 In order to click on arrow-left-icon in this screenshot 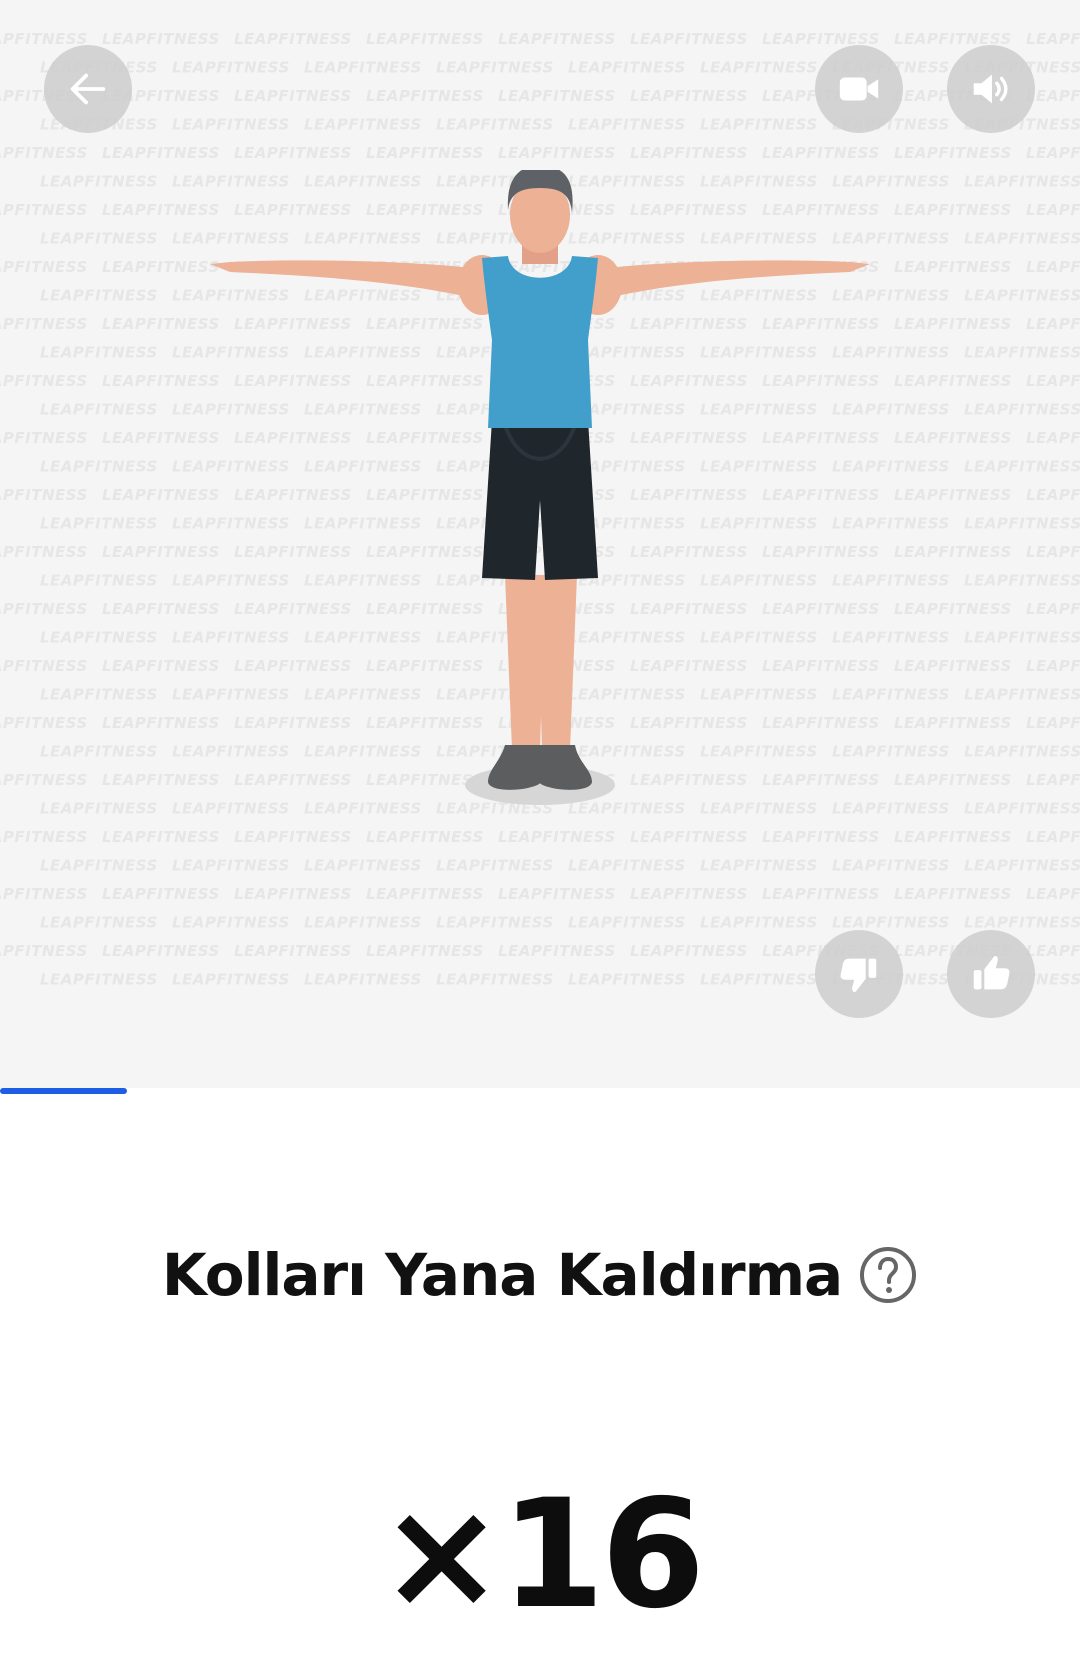, I will do `click(88, 89)`.